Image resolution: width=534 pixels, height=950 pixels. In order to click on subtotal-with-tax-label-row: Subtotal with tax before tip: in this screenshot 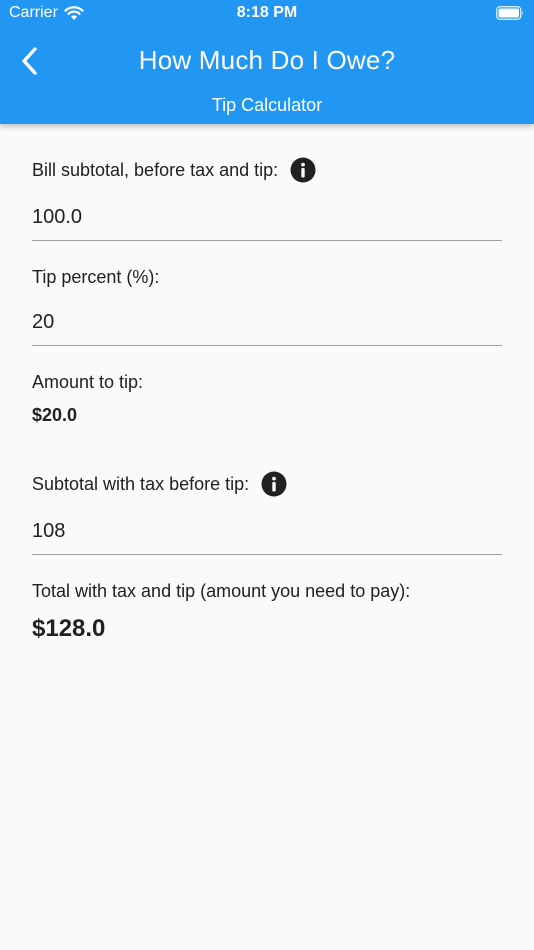, I will do `click(159, 484)`.